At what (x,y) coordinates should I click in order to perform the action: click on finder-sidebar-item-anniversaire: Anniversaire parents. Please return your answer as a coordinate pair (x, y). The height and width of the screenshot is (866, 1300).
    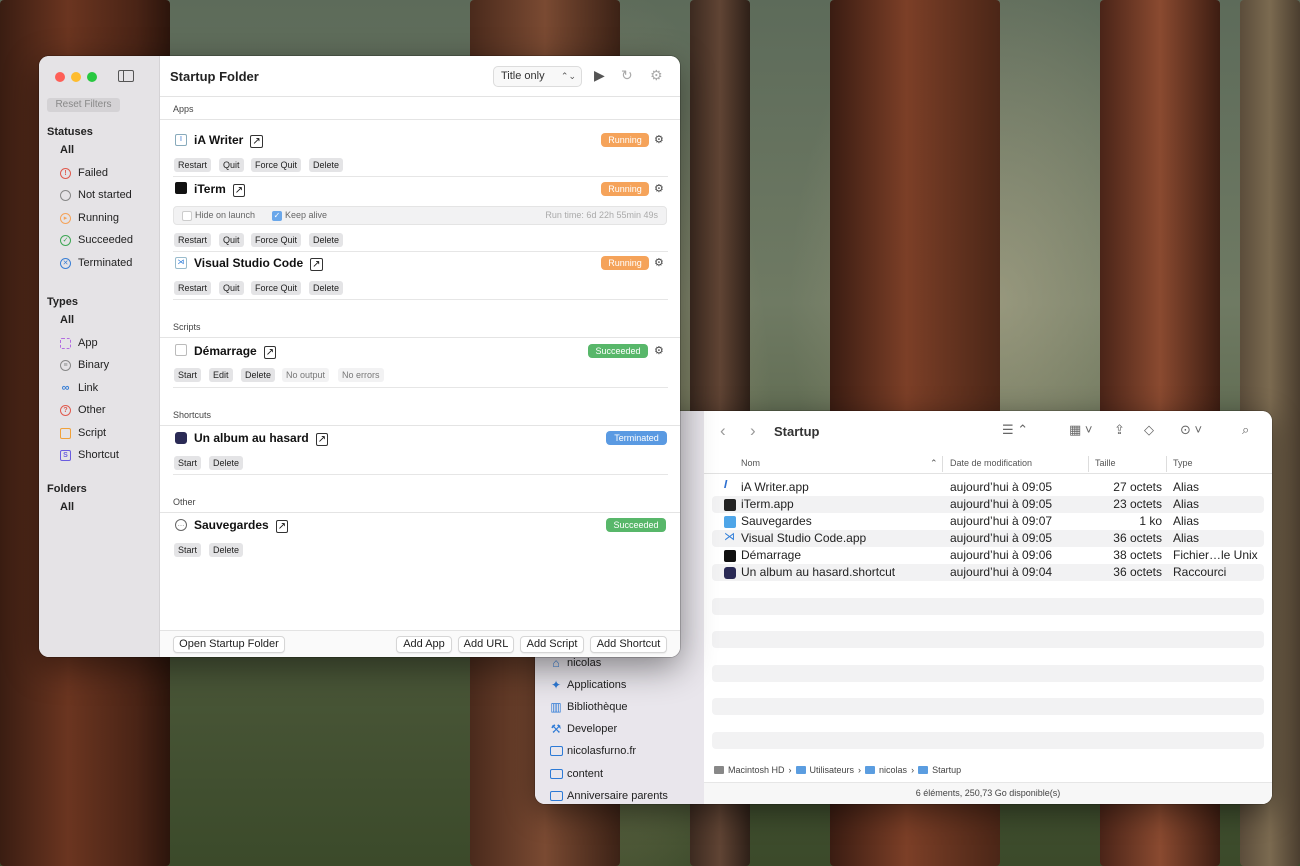
    Looking at the image, I should click on (608, 795).